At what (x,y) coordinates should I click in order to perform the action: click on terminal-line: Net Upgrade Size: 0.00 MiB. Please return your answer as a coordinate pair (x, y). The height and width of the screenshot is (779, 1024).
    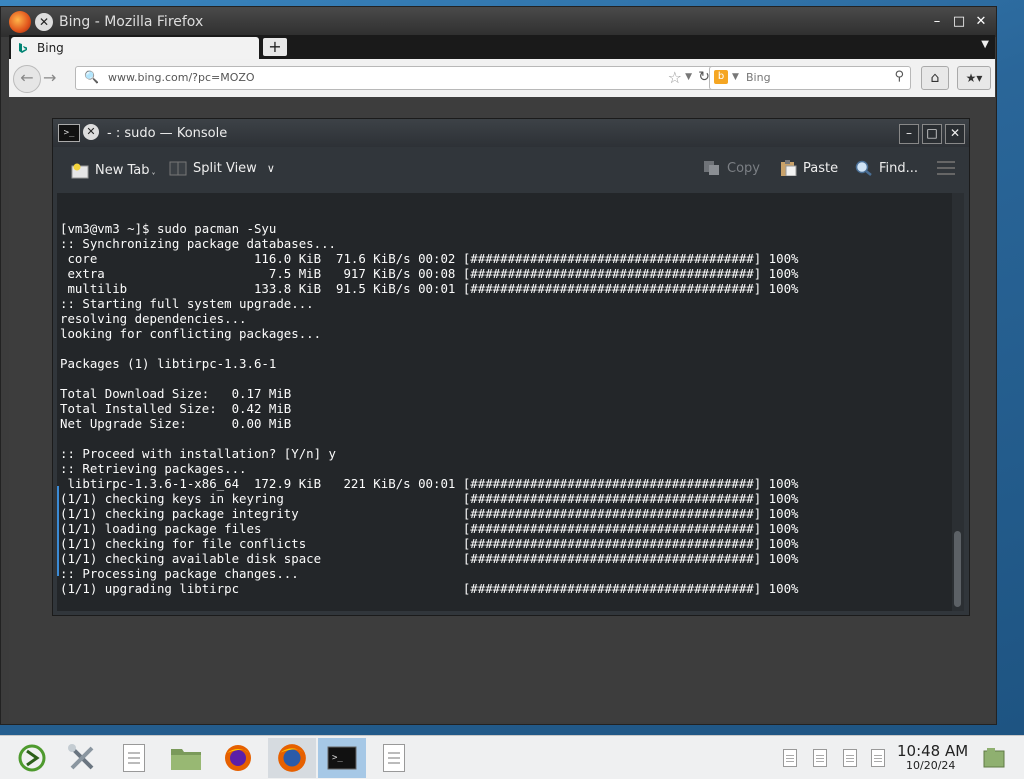
    Looking at the image, I should click on (176, 423).